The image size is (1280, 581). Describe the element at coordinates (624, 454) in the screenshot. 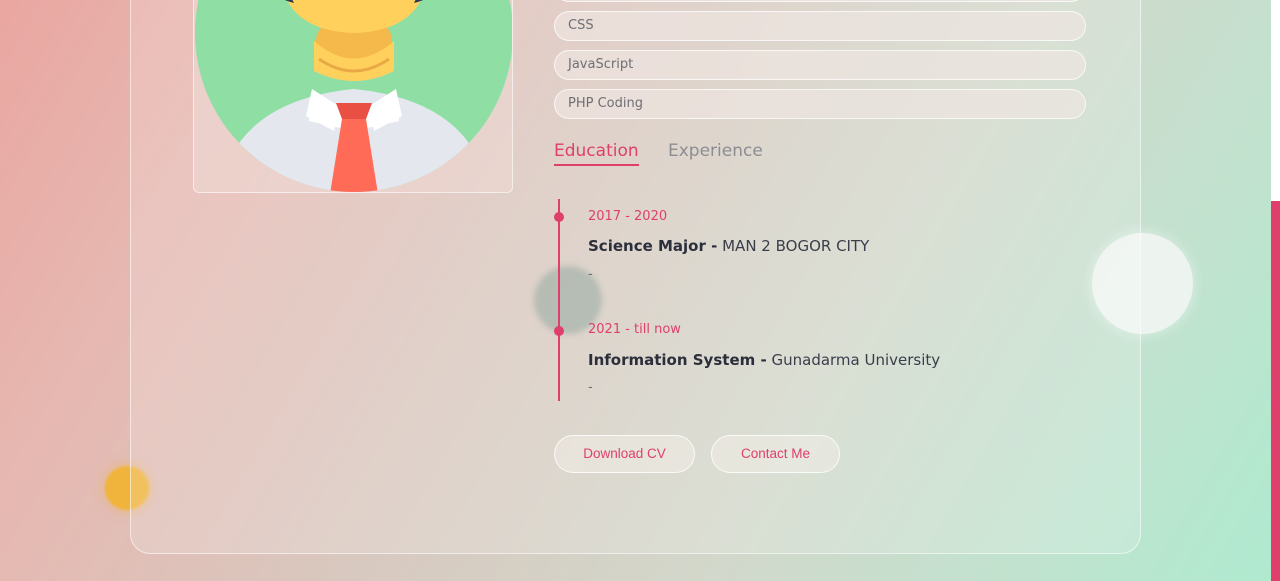

I see `download-cv-button: Download CV` at that location.